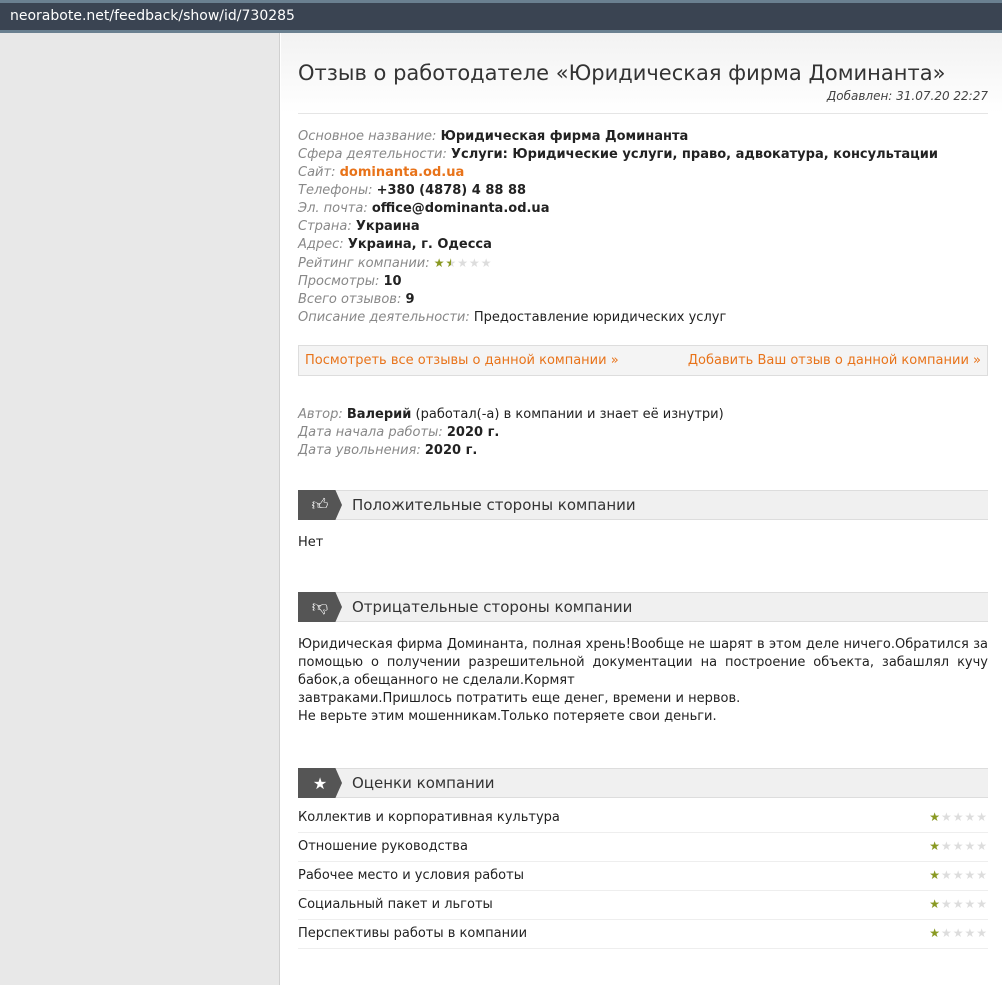 The width and height of the screenshot is (1002, 985). Describe the element at coordinates (384, 317) in the screenshot. I see `info-label: Описание деятельности:` at that location.